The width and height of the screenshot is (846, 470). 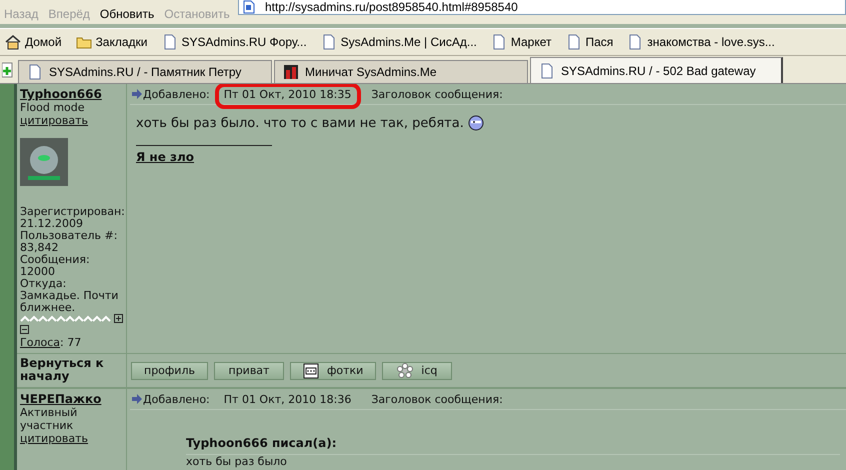 I want to click on profile-text: 21.12.2009, so click(x=51, y=224).